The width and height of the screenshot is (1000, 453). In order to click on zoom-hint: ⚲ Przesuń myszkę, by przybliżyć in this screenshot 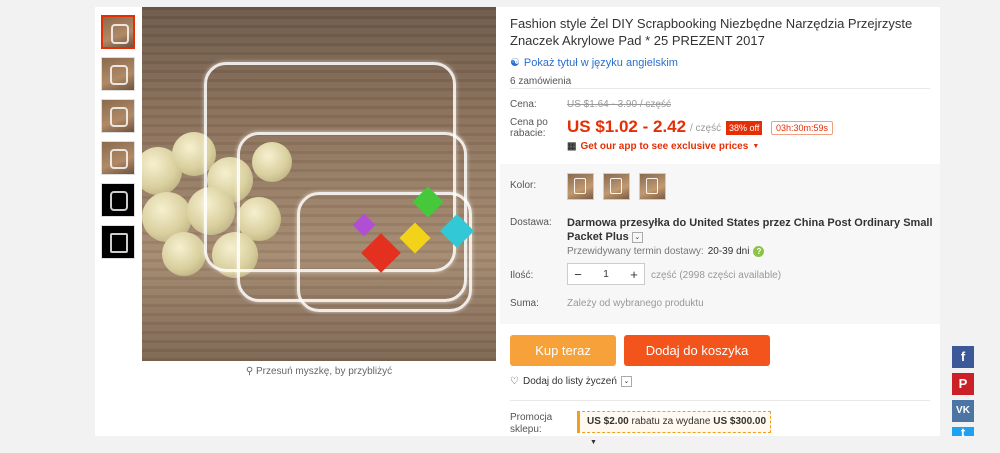, I will do `click(319, 371)`.